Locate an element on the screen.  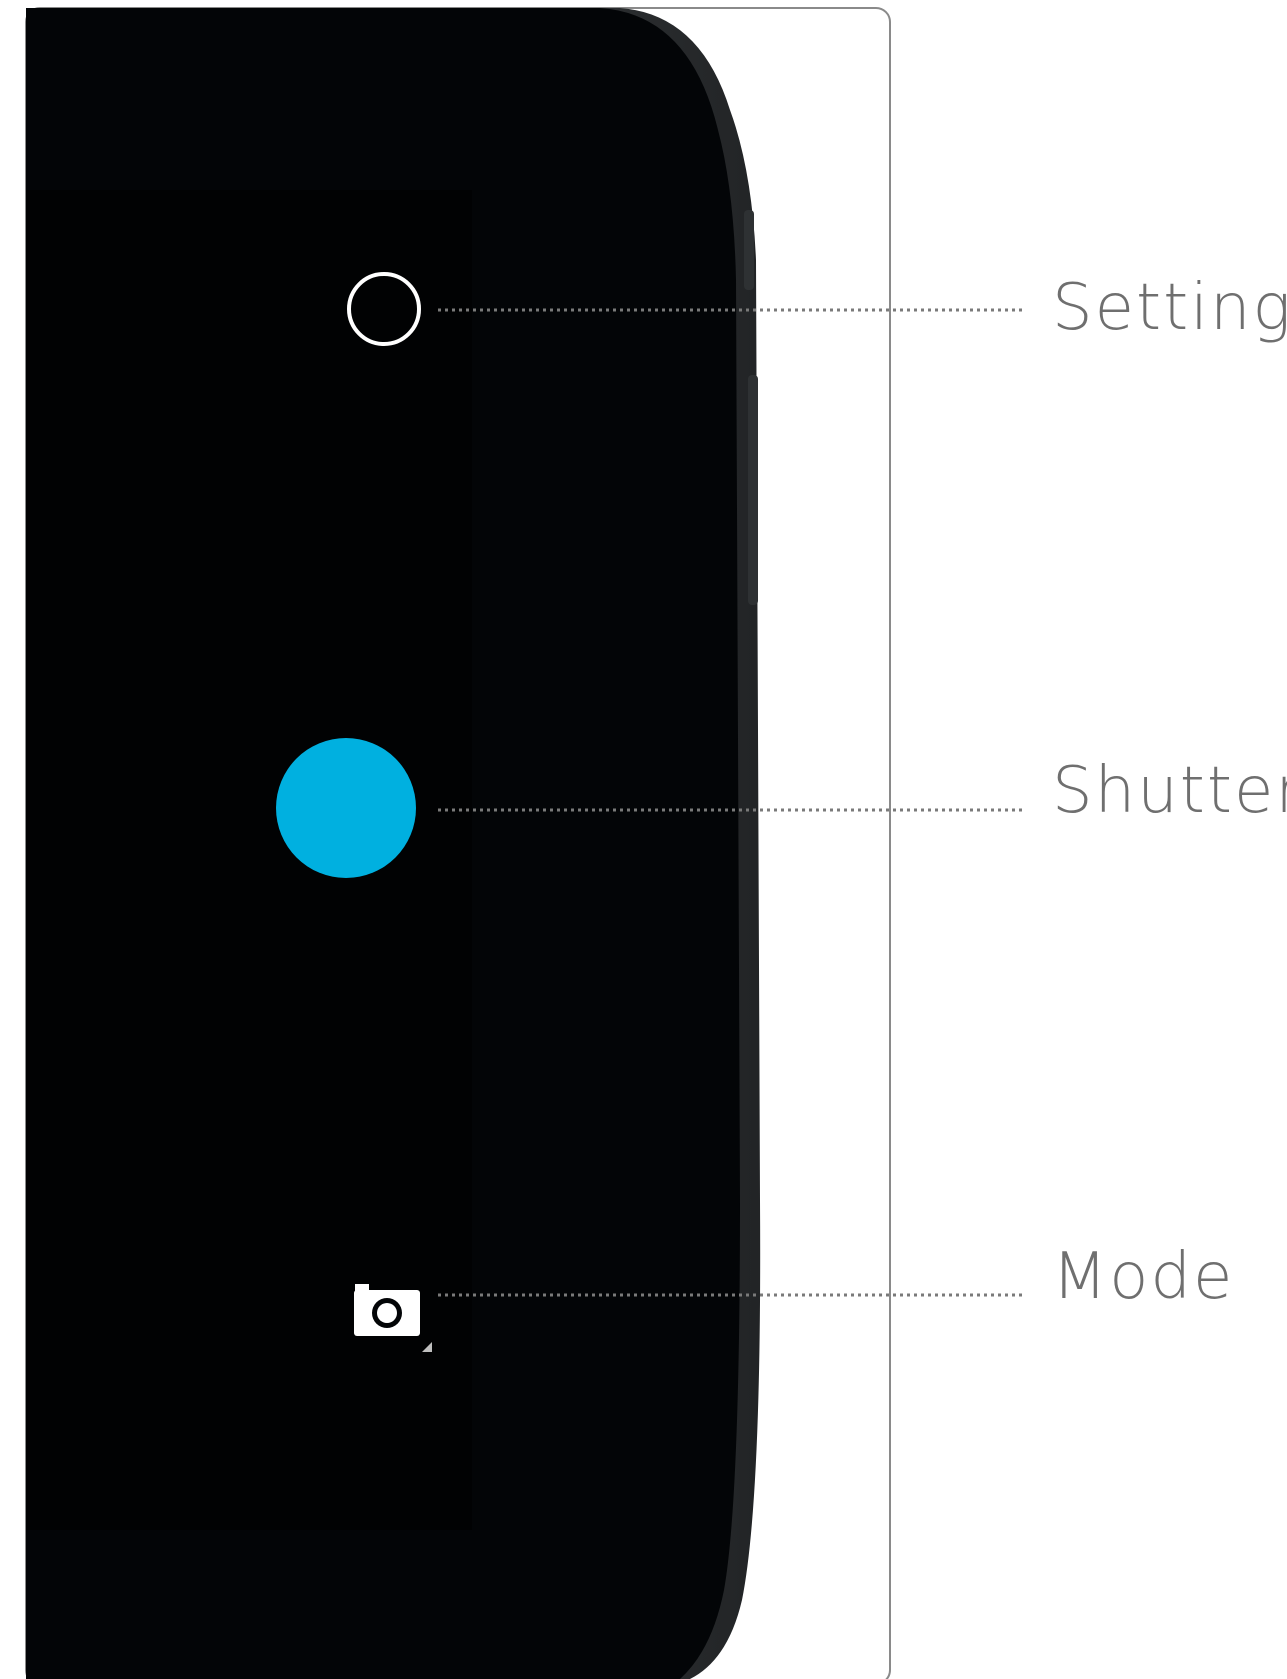
side-button-top is located at coordinates (749, 250).